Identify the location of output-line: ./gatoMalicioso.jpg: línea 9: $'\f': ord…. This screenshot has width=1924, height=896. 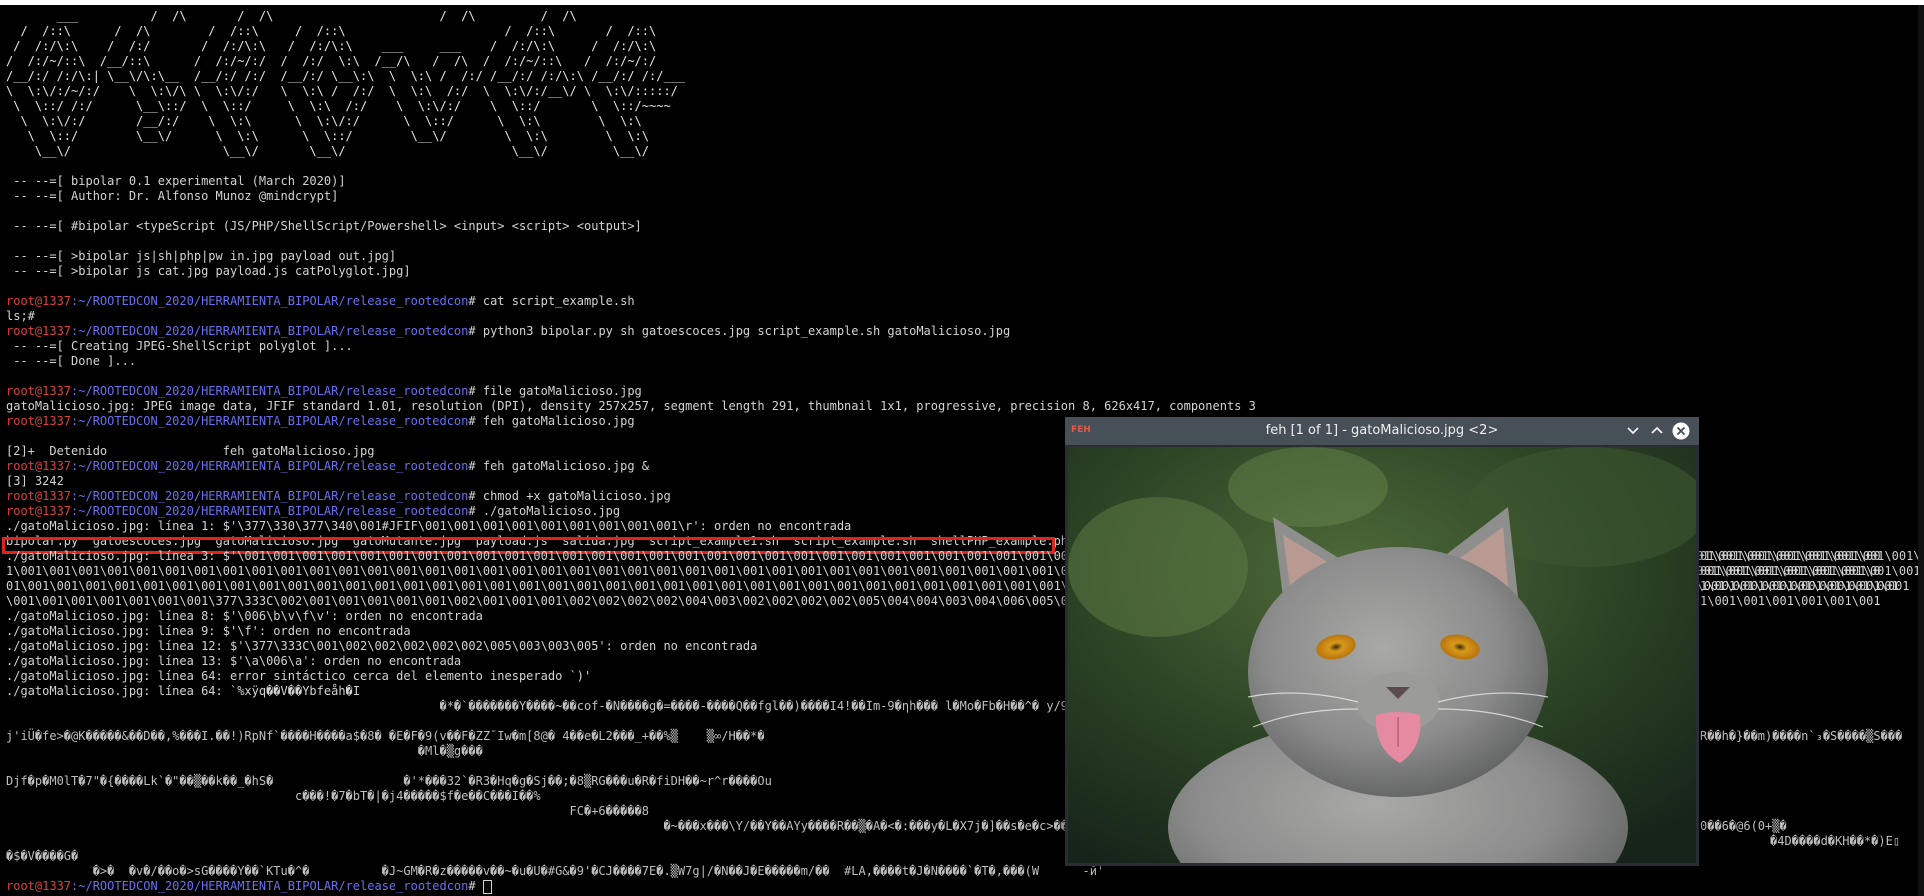
(208, 631).